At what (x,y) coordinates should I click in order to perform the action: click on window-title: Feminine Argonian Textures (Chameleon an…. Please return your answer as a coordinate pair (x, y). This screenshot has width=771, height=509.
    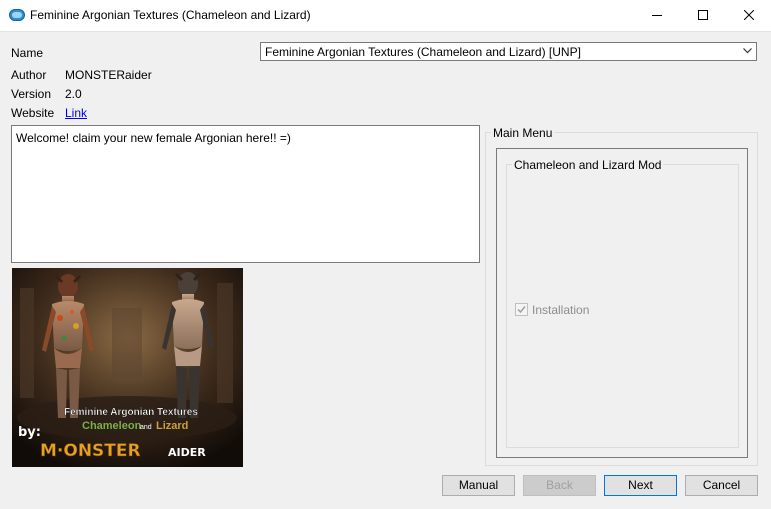
    Looking at the image, I should click on (170, 15).